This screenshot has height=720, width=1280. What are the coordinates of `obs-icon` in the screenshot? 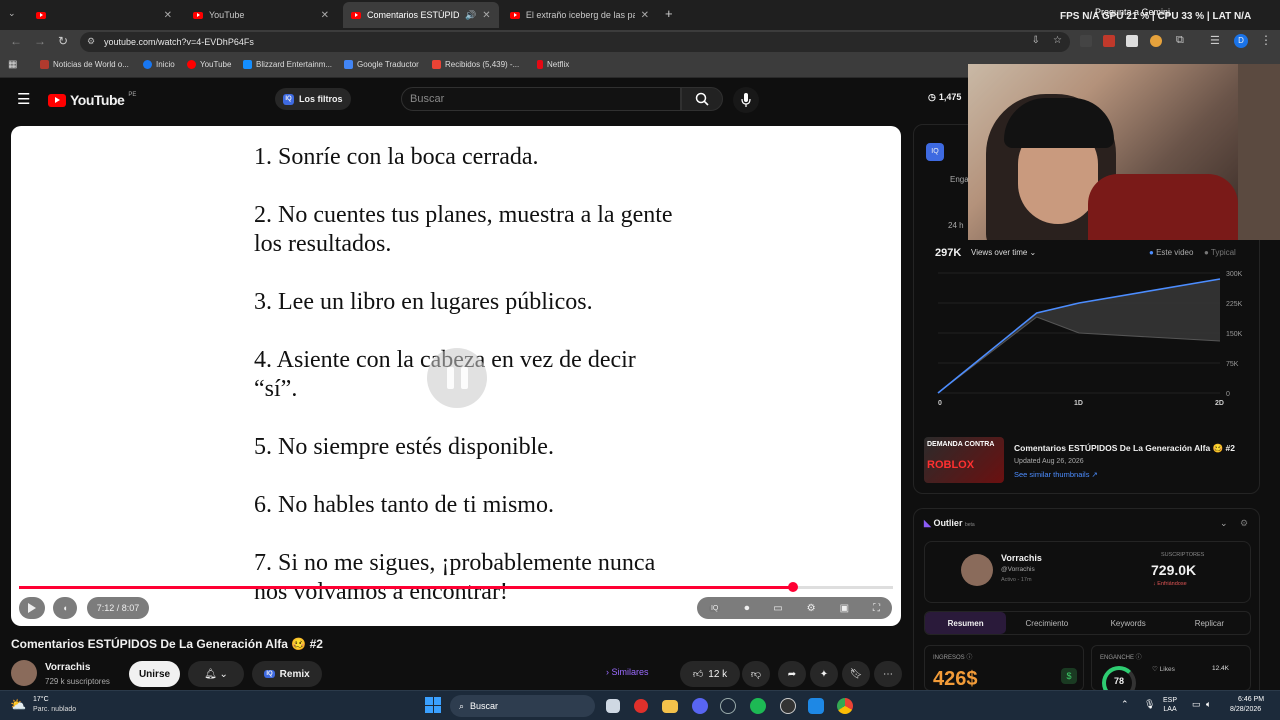 It's located at (788, 706).